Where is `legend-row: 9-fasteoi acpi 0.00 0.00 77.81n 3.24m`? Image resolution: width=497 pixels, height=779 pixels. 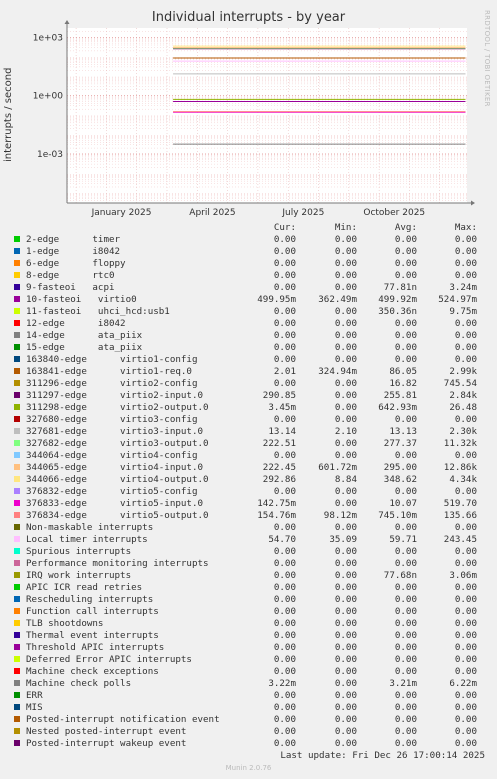
legend-row: 9-fasteoi acpi 0.00 0.00 77.81n 3.24m is located at coordinates (248, 288).